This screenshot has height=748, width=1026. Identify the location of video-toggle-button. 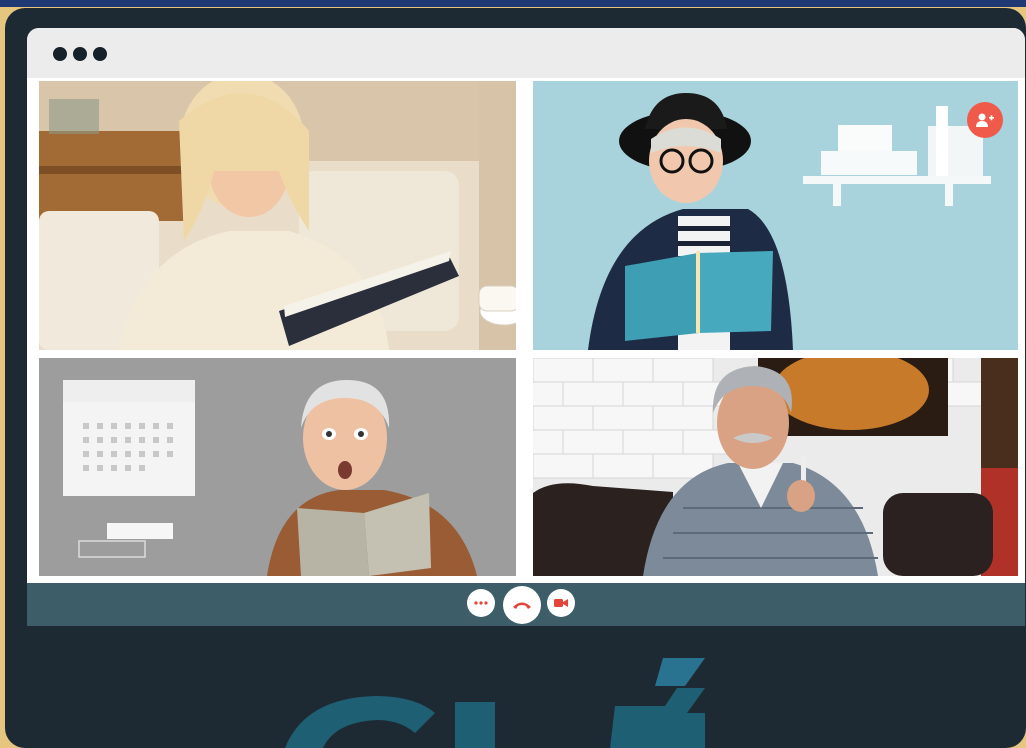
(561, 603).